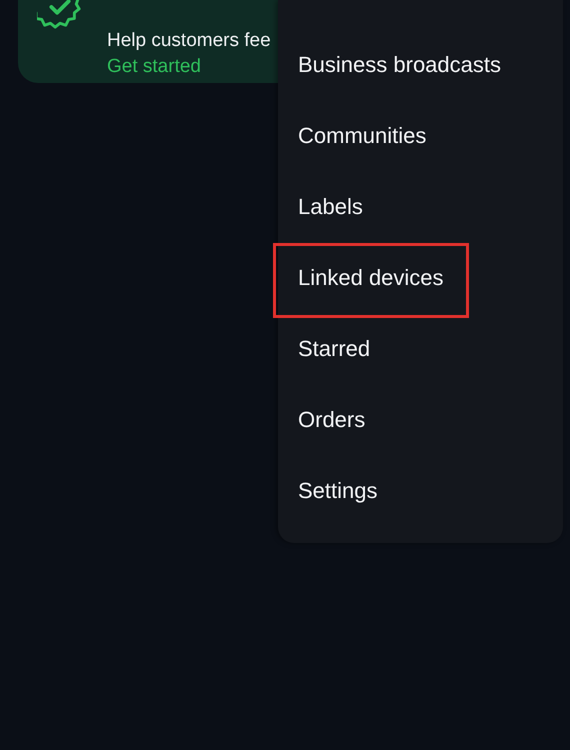  I want to click on menu-item: Orders, so click(420, 419).